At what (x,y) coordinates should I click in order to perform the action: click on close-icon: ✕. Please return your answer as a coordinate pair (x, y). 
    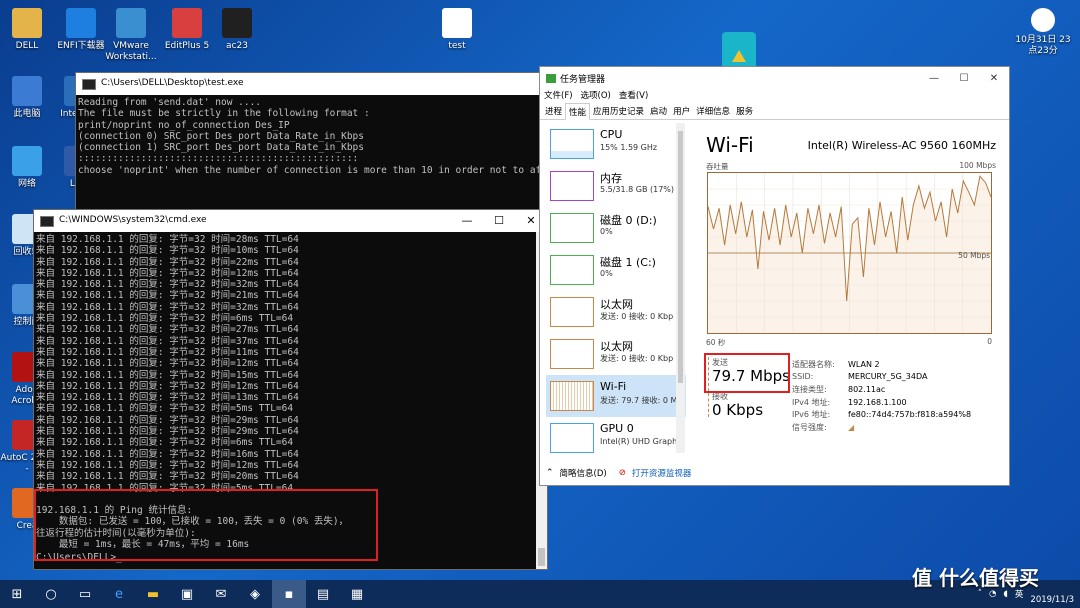
    Looking at the image, I should click on (994, 78).